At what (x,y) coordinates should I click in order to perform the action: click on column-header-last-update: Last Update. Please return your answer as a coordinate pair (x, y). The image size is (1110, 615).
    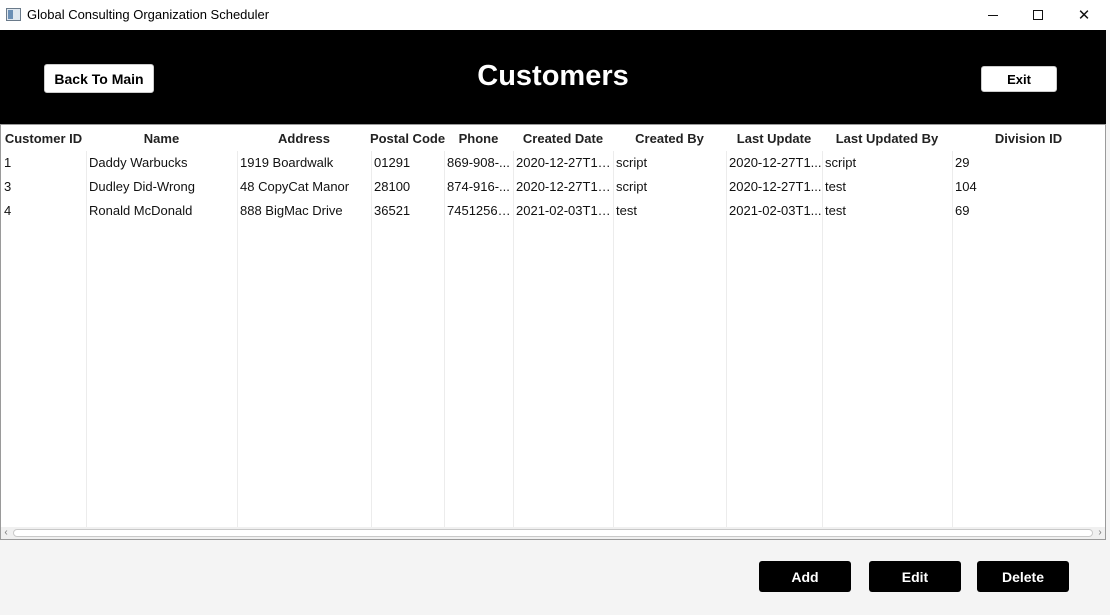
    Looking at the image, I should click on (774, 138).